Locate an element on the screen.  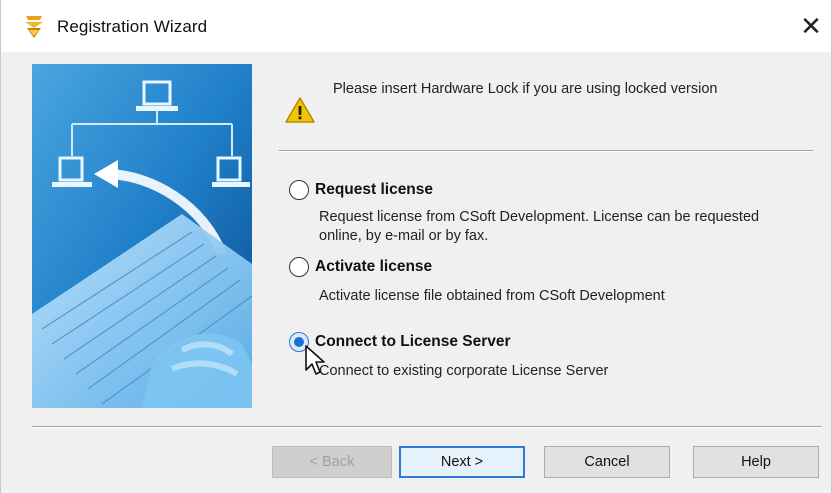
option-activate-license: Activate license is located at coordinates (360, 267).